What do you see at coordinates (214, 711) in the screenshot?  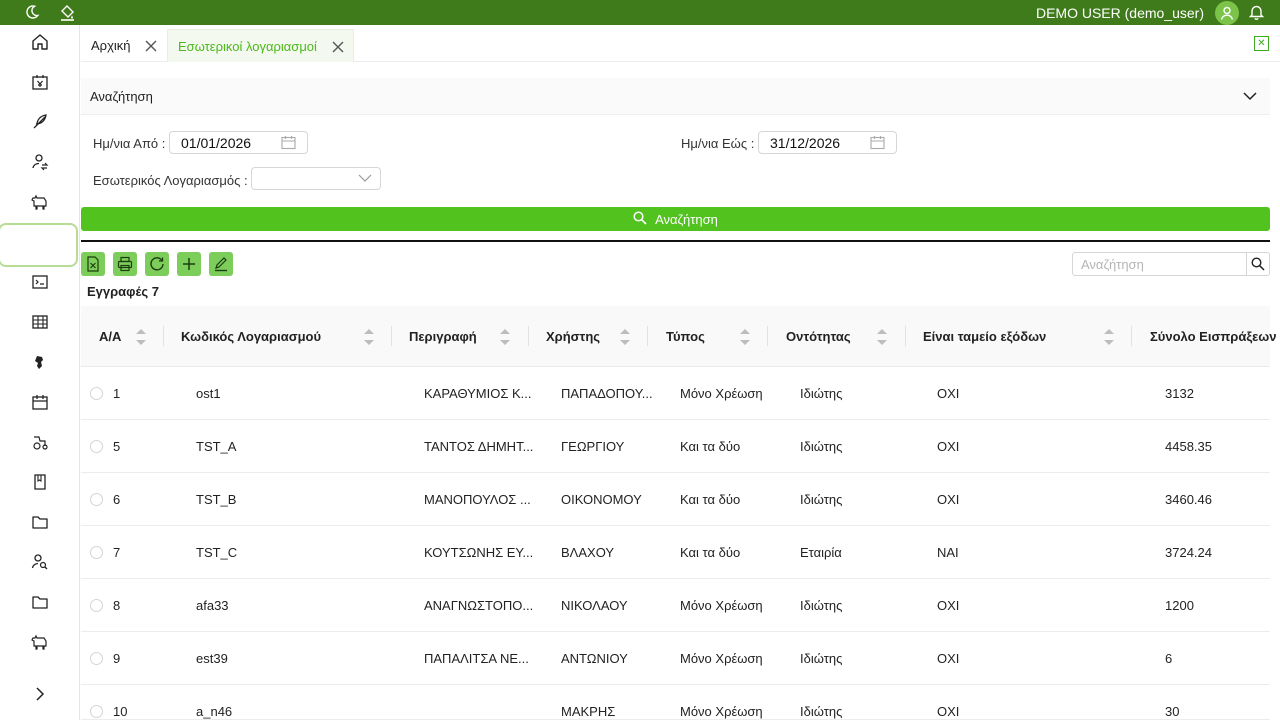 I see `cell-account-code: a_n46` at bounding box center [214, 711].